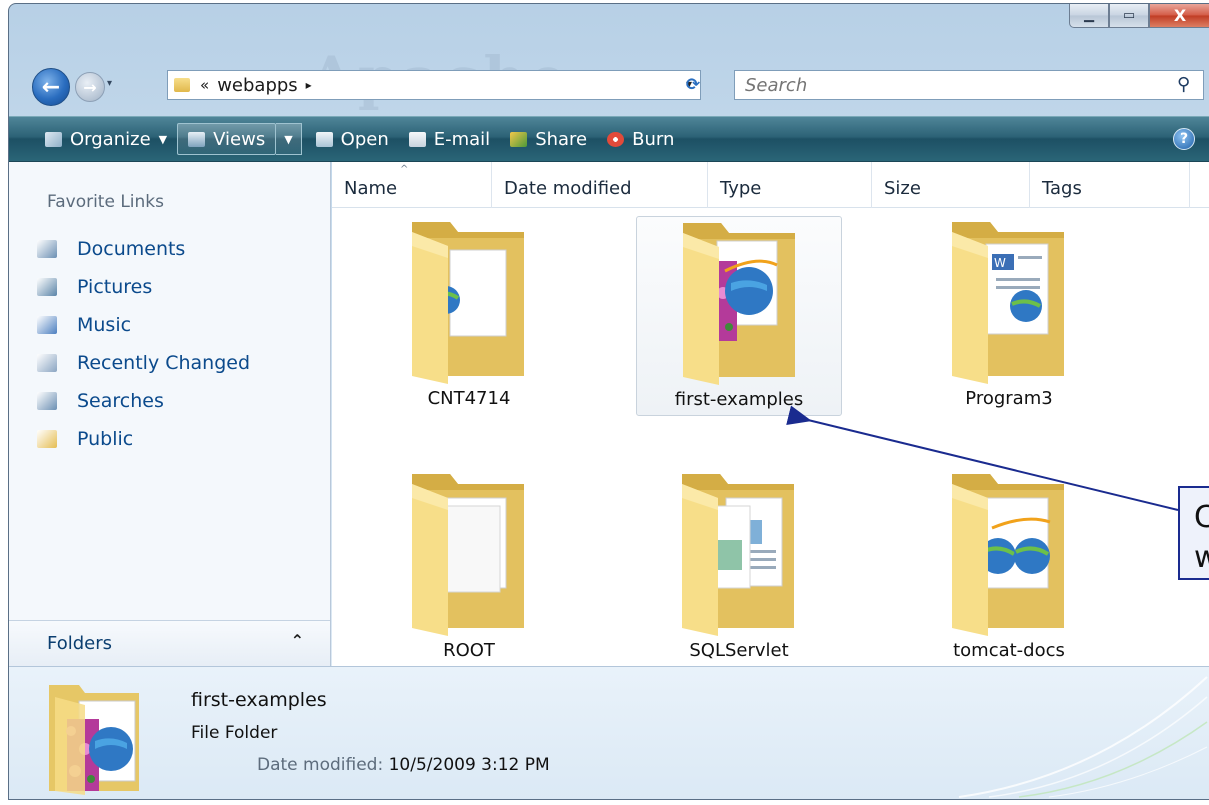 The image size is (1209, 805). Describe the element at coordinates (1201, 558) in the screenshot. I see `callout-line-2: w` at that location.